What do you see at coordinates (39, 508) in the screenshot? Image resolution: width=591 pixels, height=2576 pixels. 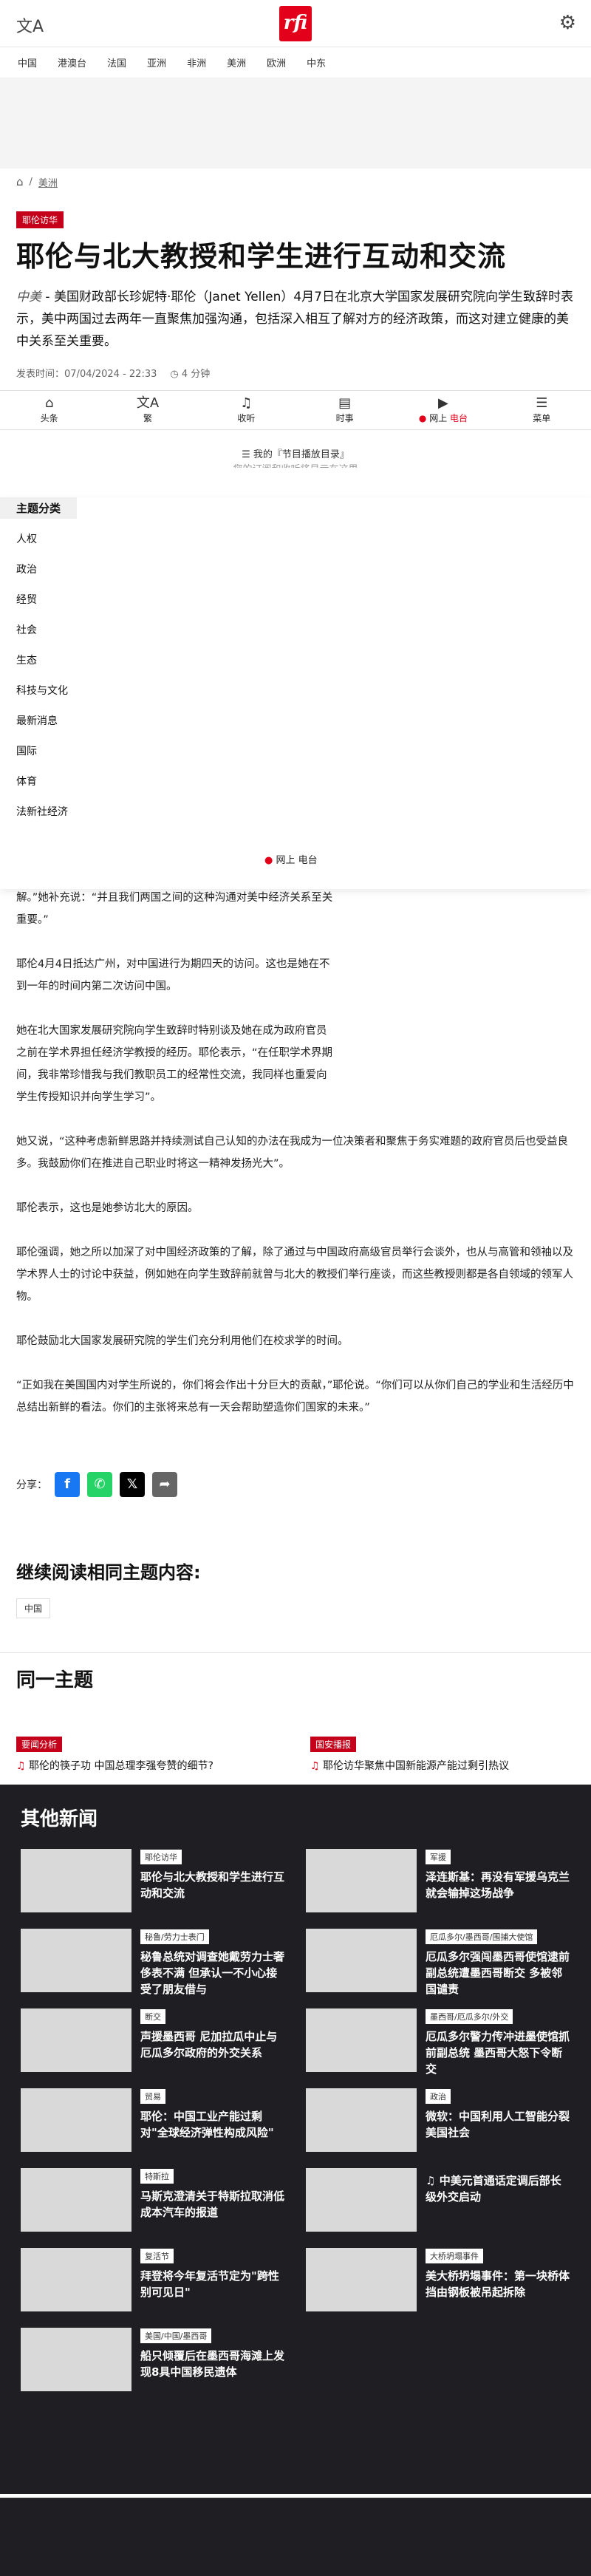 I see `topic-menu-header: 主题分类` at bounding box center [39, 508].